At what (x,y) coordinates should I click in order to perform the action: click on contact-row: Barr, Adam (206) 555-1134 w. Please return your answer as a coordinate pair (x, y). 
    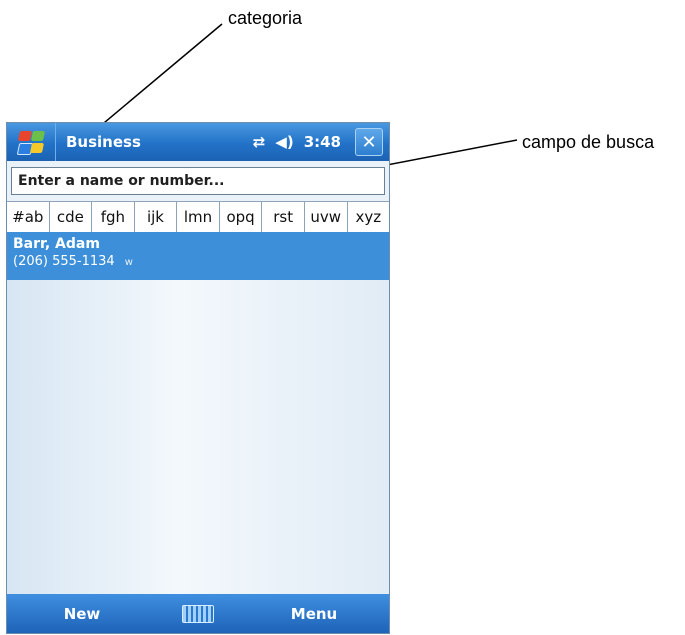
    Looking at the image, I should click on (198, 256).